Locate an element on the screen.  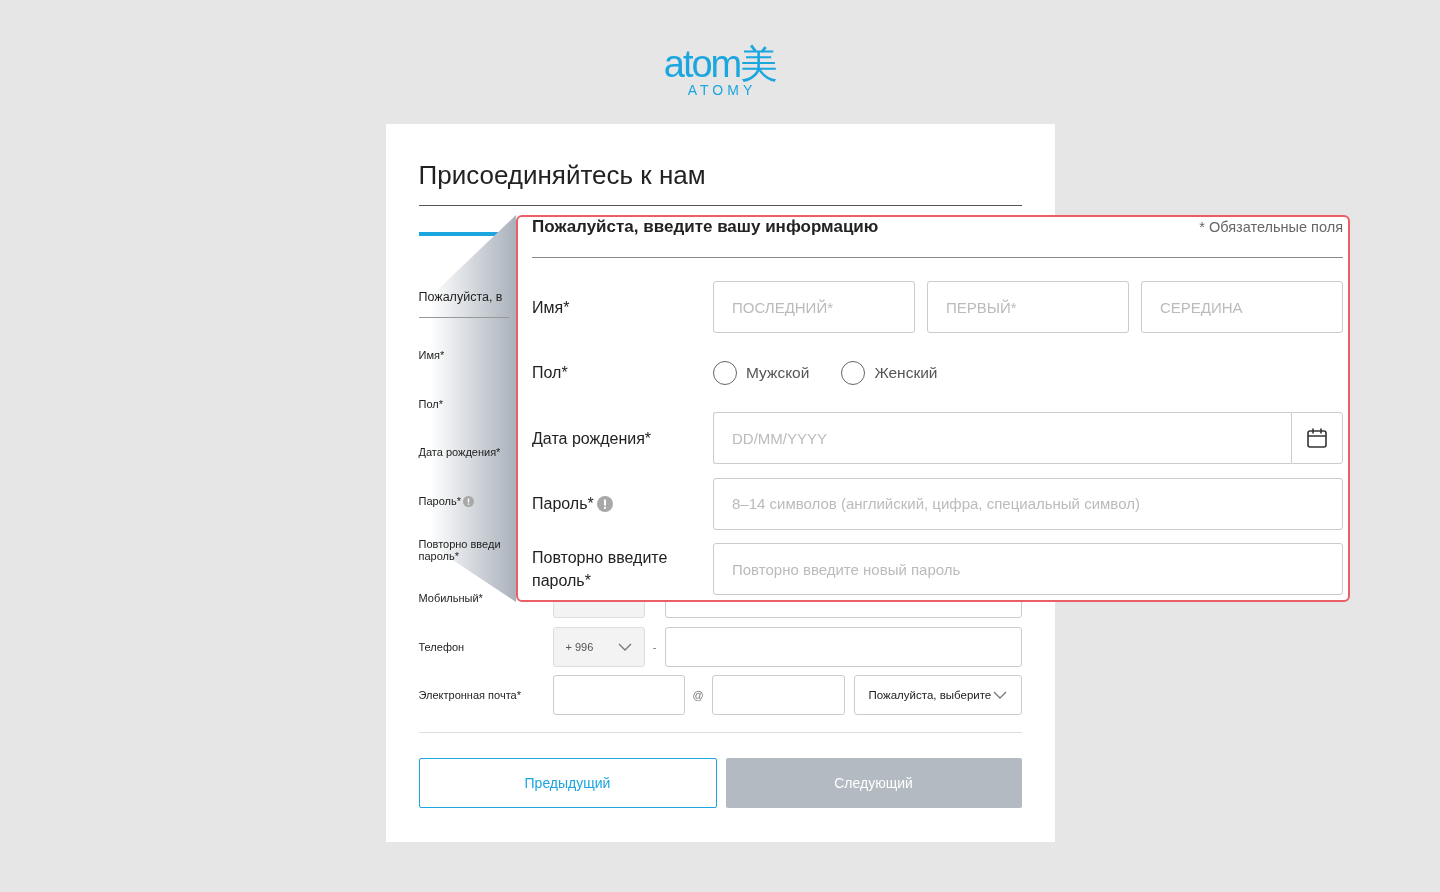
field-label: Мобильный* is located at coordinates (450, 598).